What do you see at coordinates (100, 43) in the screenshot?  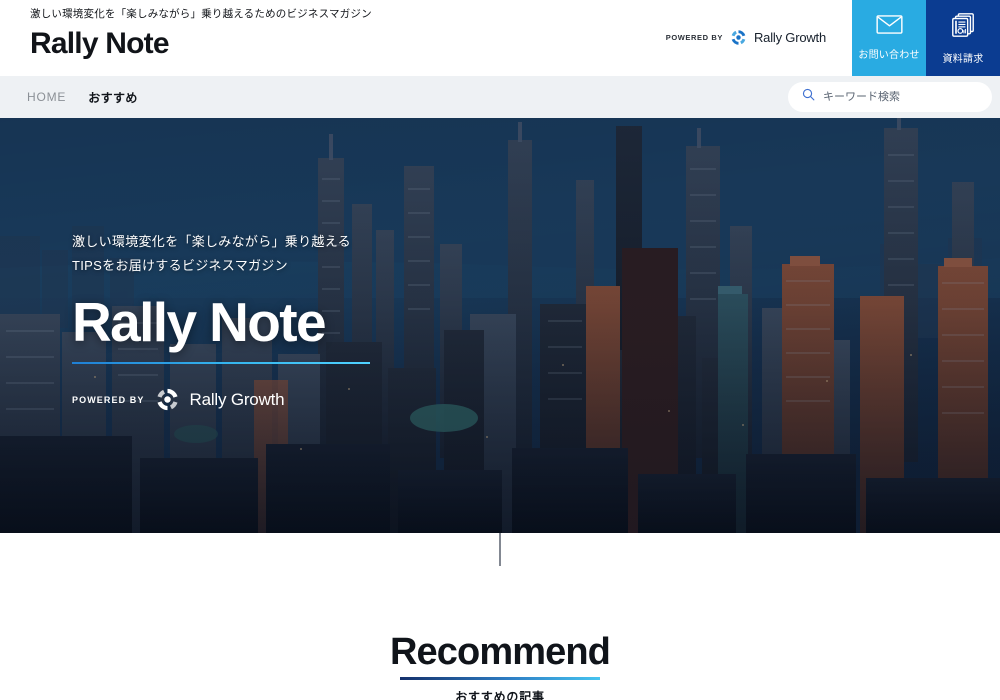 I see `site-logo-text: Rally Note` at bounding box center [100, 43].